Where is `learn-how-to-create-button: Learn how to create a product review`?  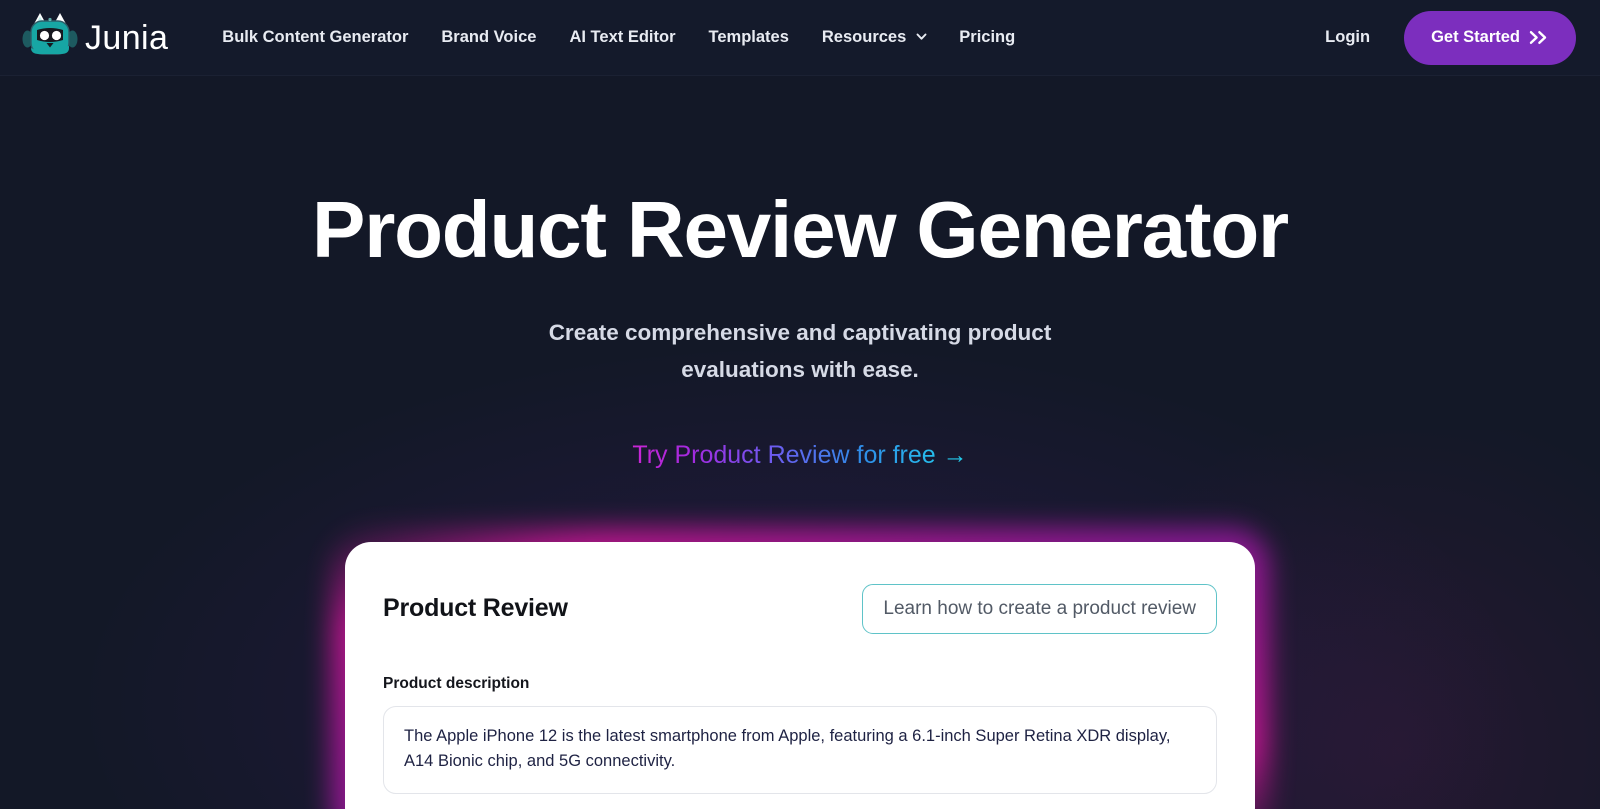
learn-how-to-create-button: Learn how to create a product review is located at coordinates (1039, 608).